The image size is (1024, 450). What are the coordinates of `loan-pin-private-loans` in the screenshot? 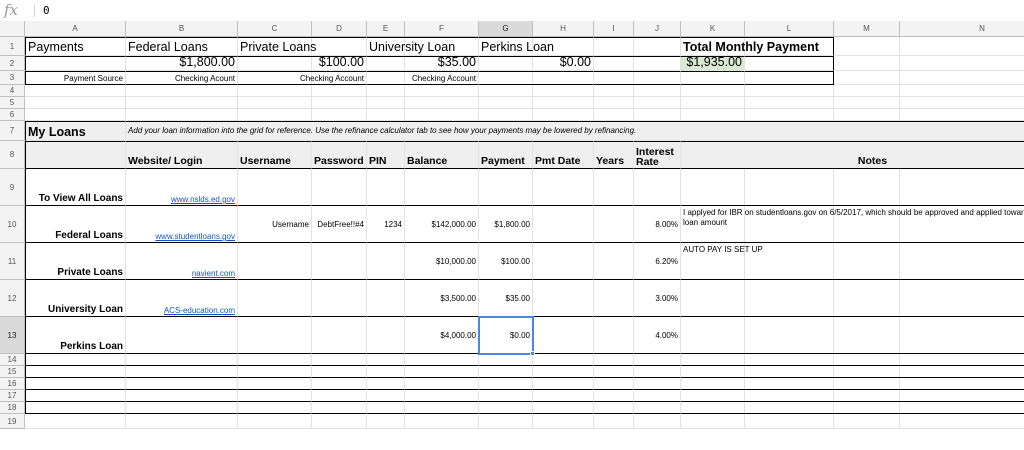 It's located at (386, 261).